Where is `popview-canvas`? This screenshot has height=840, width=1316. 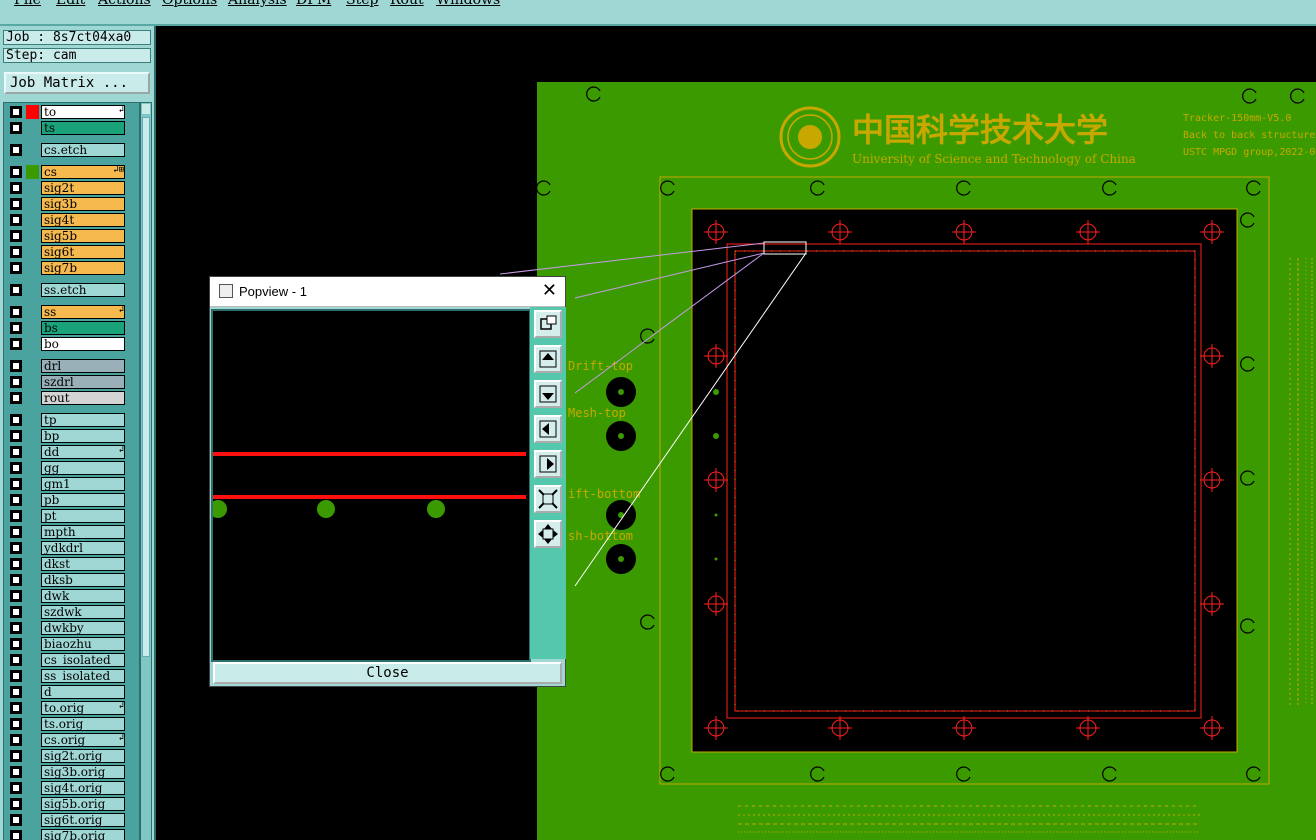 popview-canvas is located at coordinates (370, 485).